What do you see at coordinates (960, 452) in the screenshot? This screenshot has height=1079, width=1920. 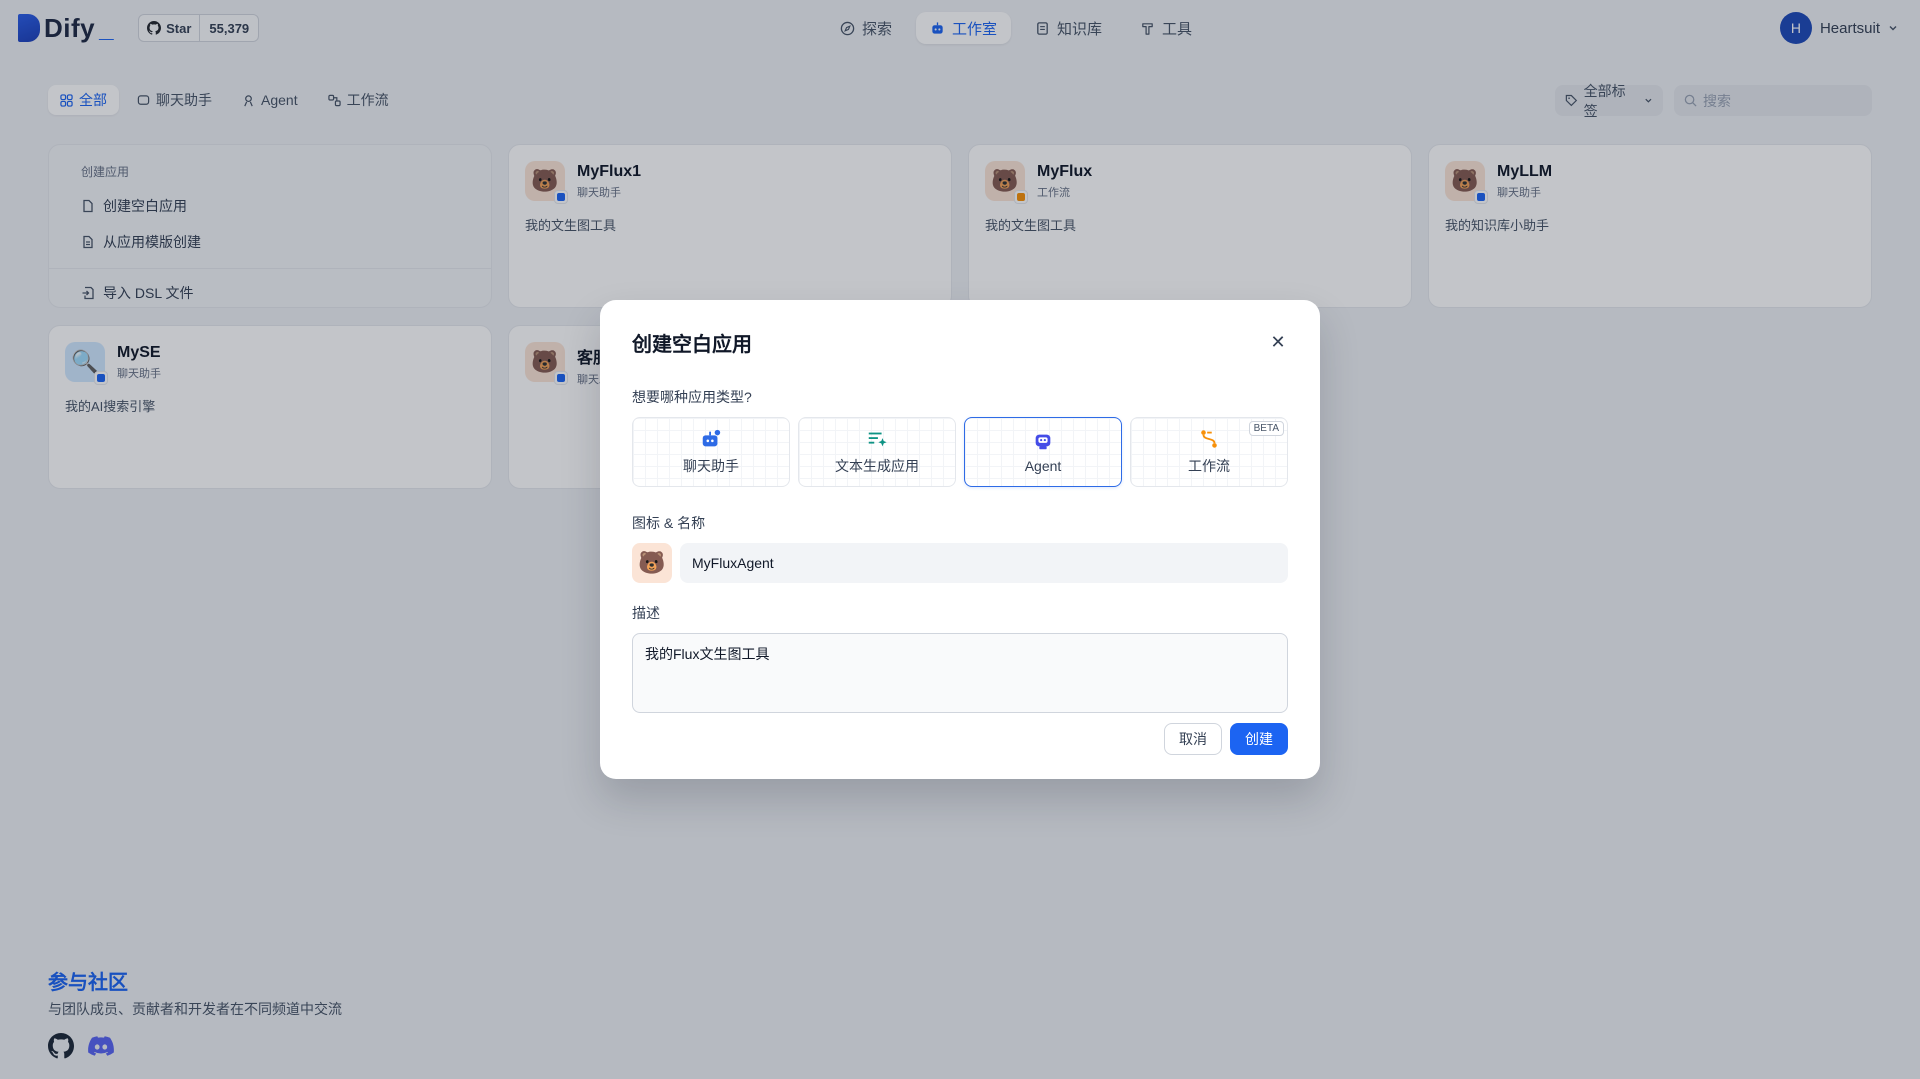 I see `app-type-selector: 聊天助手 文本生成应用 Agent BETA 工作流` at bounding box center [960, 452].